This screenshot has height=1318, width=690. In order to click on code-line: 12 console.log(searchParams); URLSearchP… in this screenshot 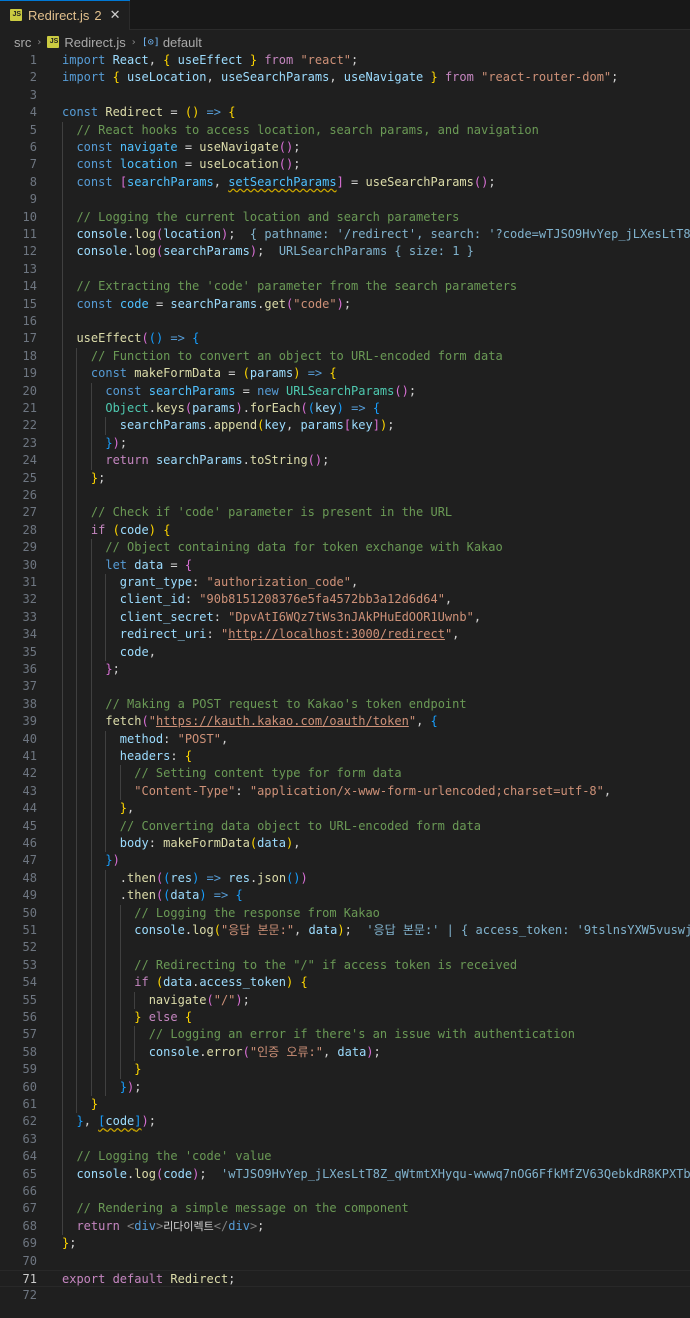, I will do `click(345, 252)`.